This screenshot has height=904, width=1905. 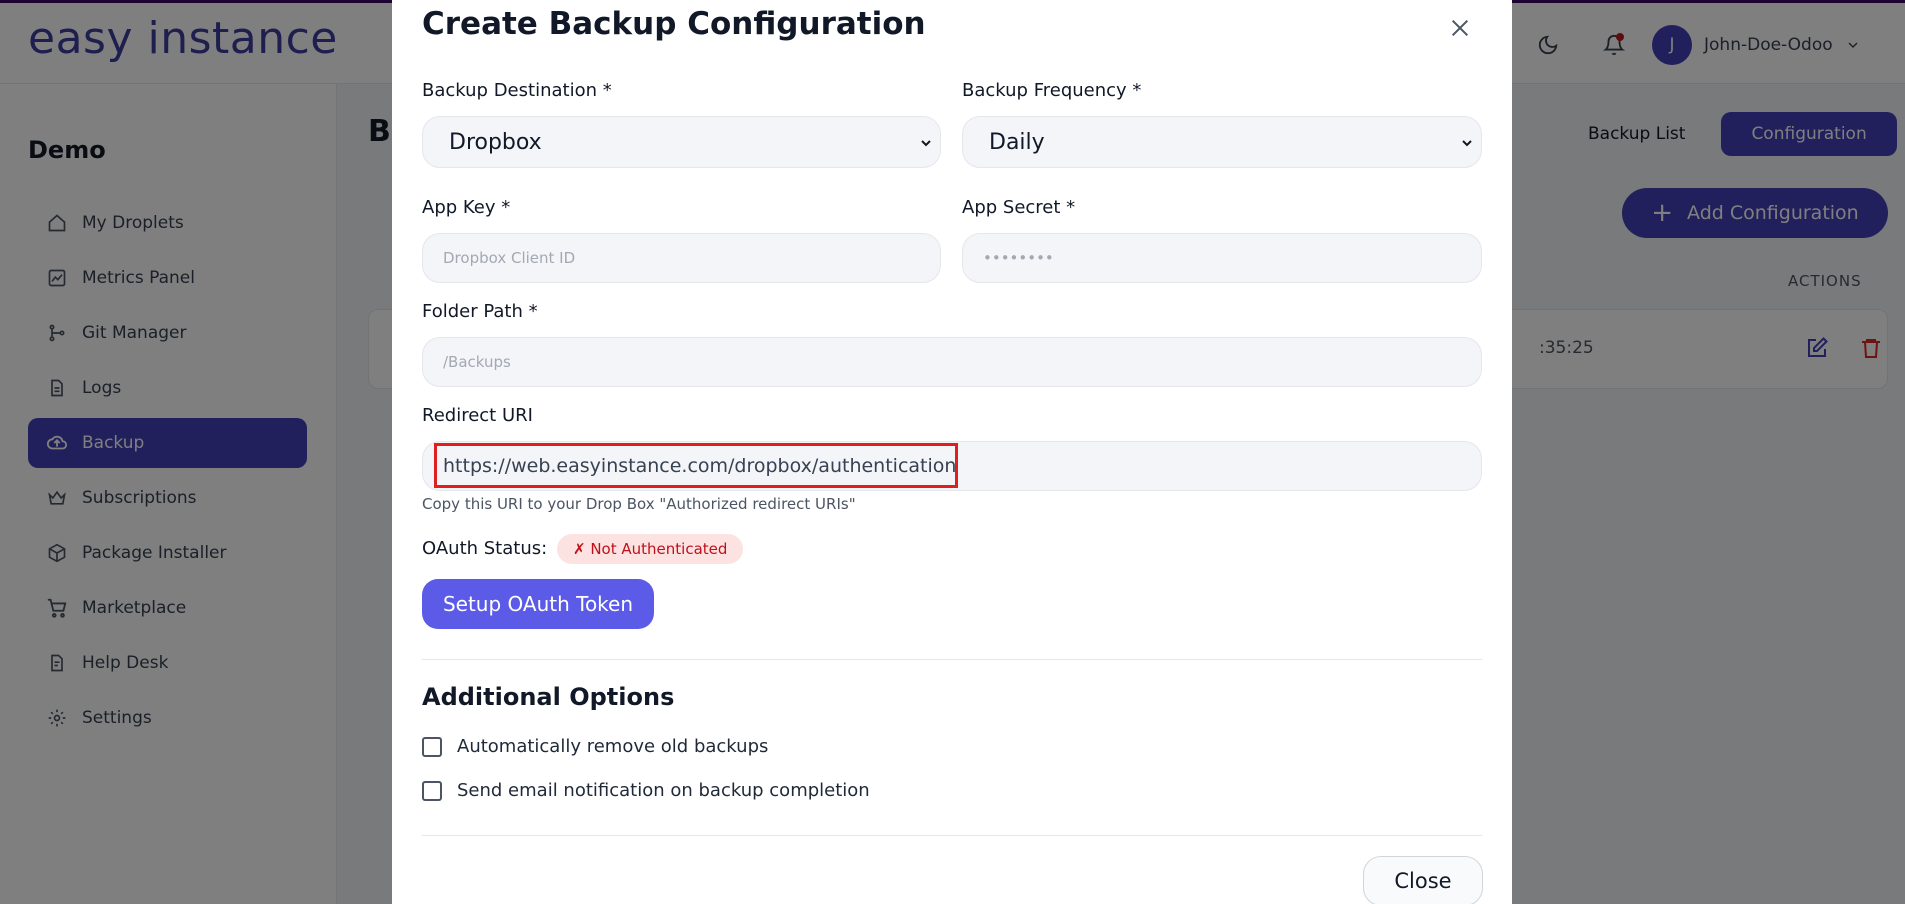 I want to click on app-key-input: Dropbox Client ID, so click(x=681, y=258).